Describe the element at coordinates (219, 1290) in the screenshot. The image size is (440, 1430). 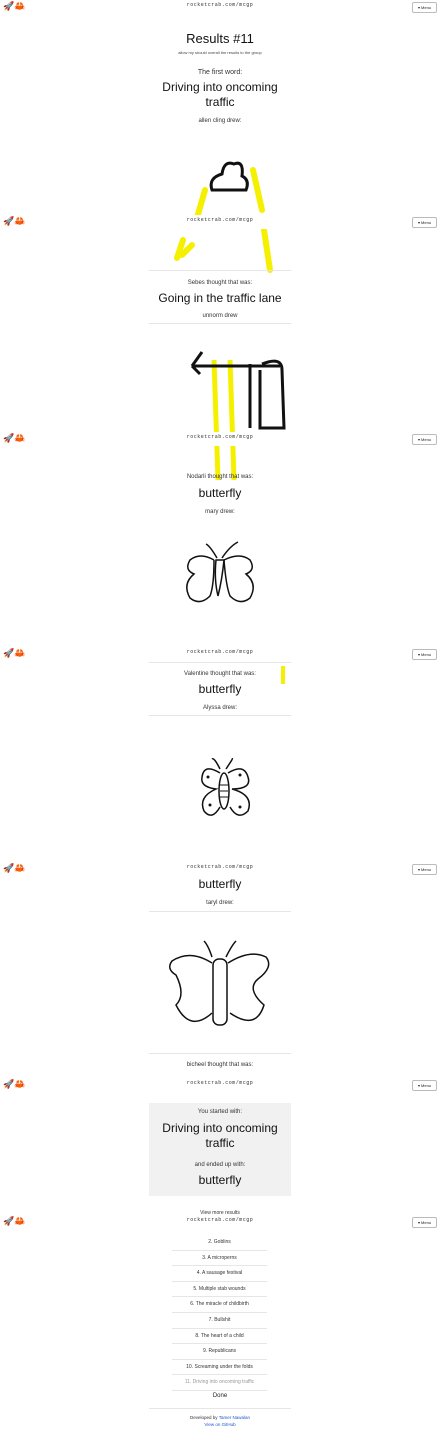
I see `list-item: 5. Multiple stab wounds` at that location.